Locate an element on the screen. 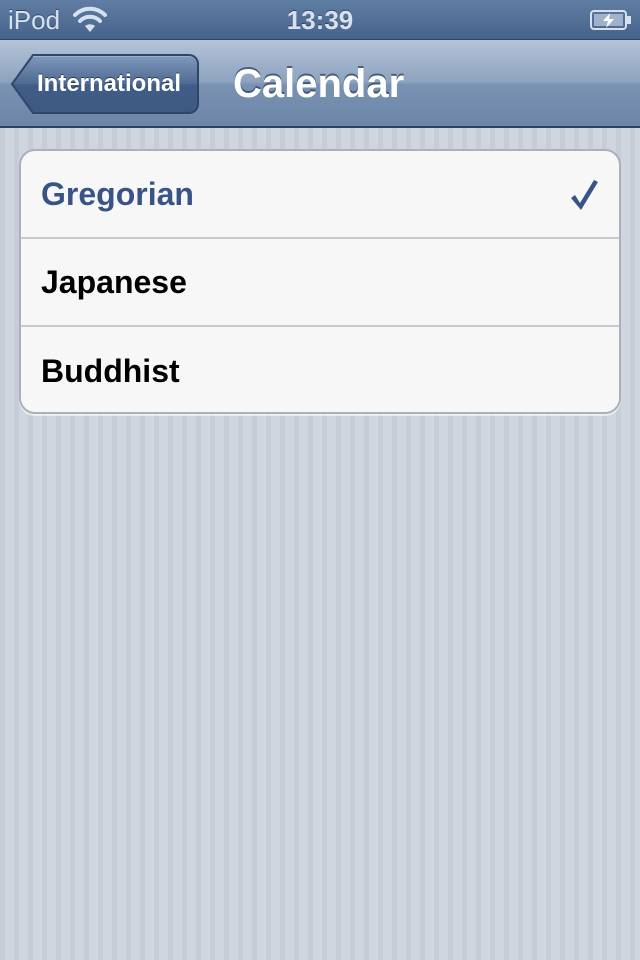 This screenshot has height=960, width=640. page-title: Calendar is located at coordinates (319, 84).